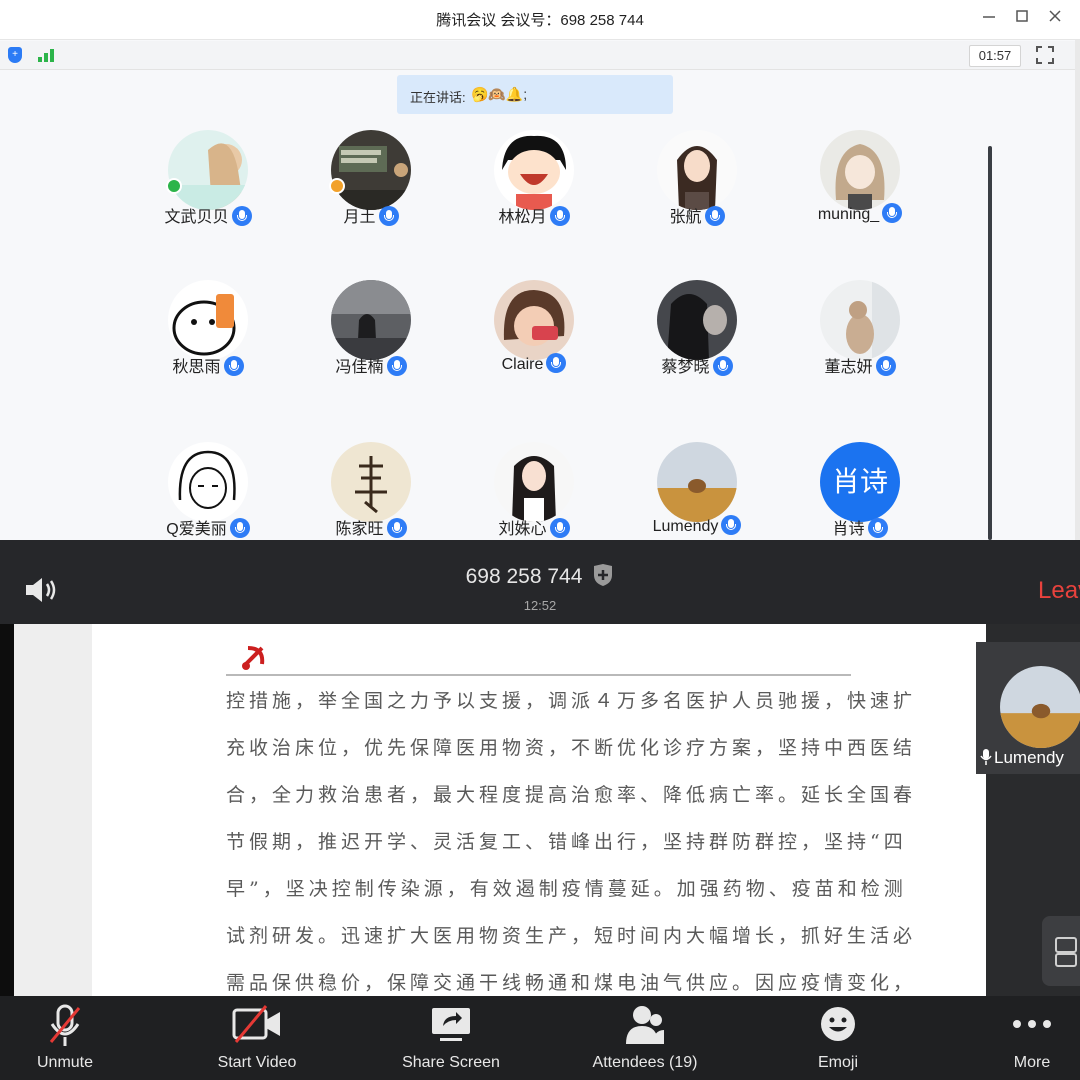 The height and width of the screenshot is (1080, 1080). What do you see at coordinates (1029, 757) in the screenshot?
I see `thumbnail-name: Lumendy` at bounding box center [1029, 757].